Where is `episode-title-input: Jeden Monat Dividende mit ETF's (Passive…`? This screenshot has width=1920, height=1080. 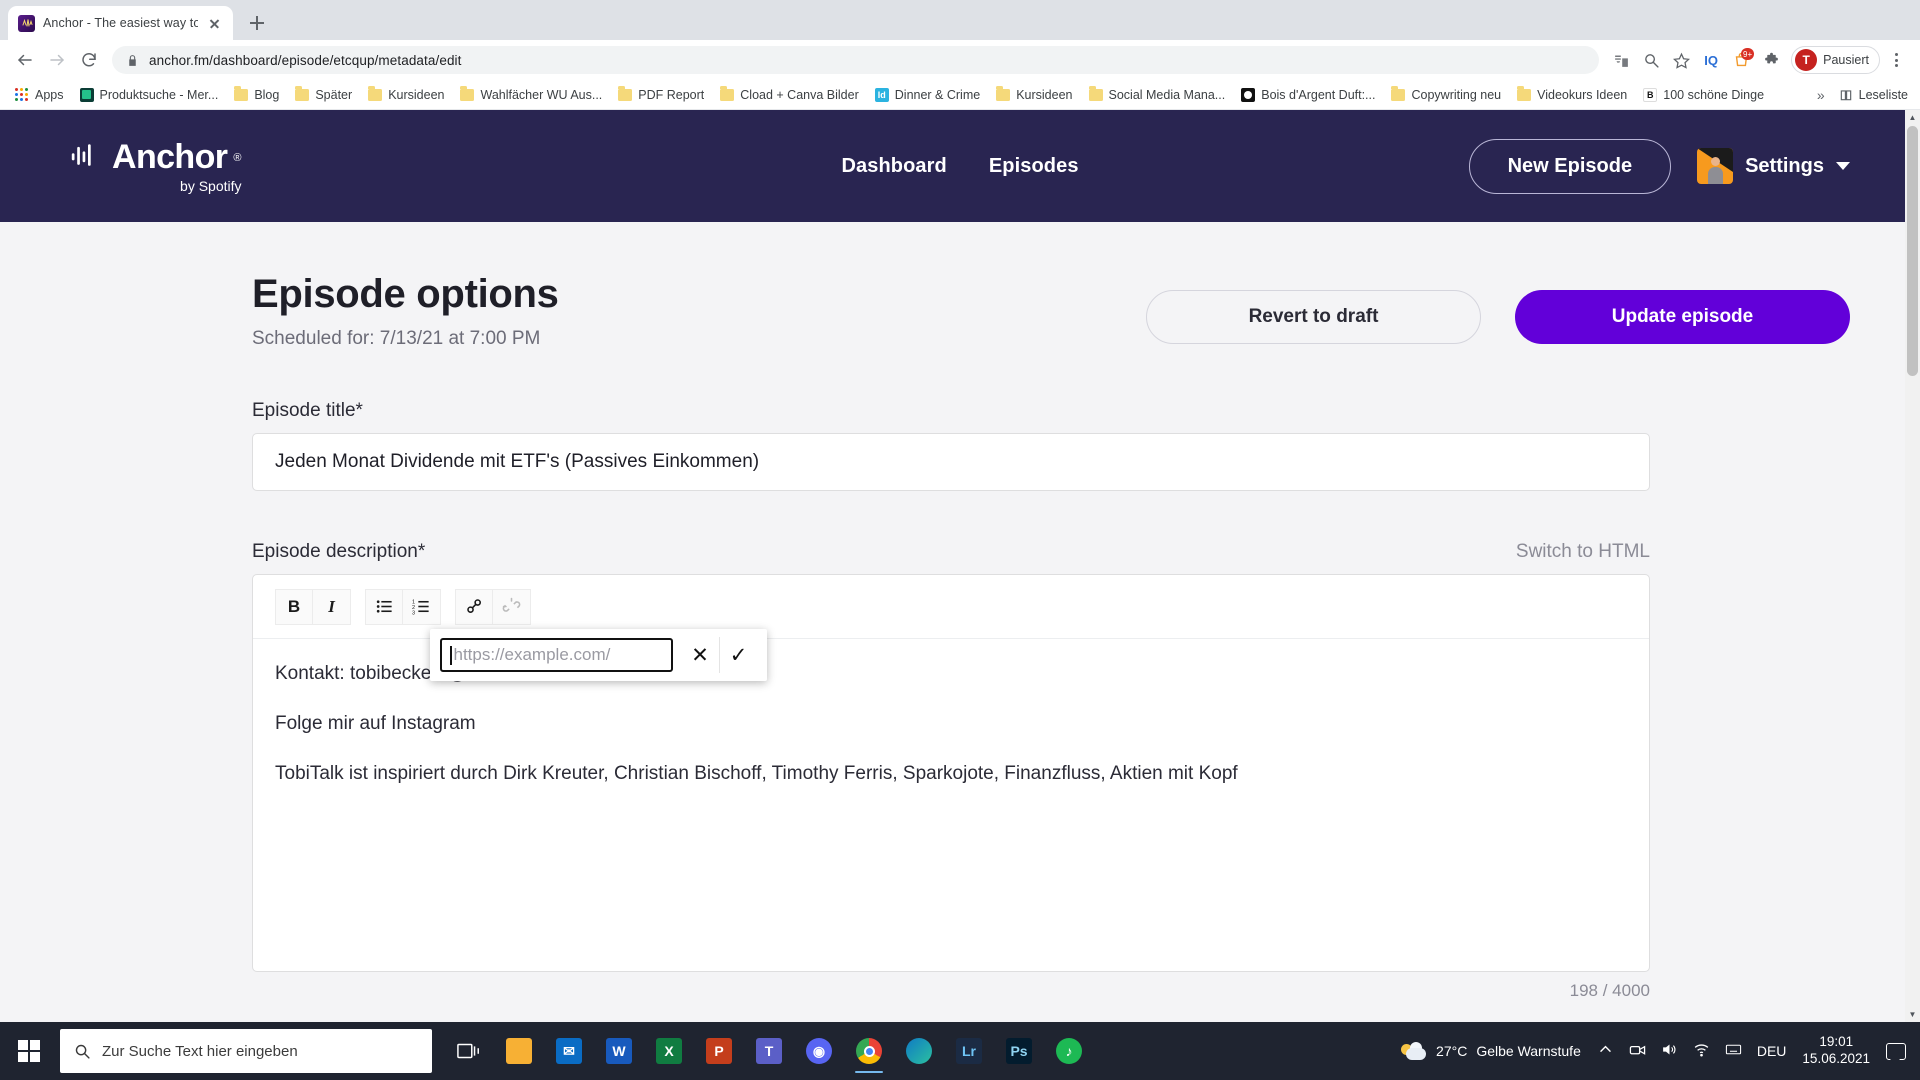 episode-title-input: Jeden Monat Dividende mit ETF's (Passive… is located at coordinates (951, 462).